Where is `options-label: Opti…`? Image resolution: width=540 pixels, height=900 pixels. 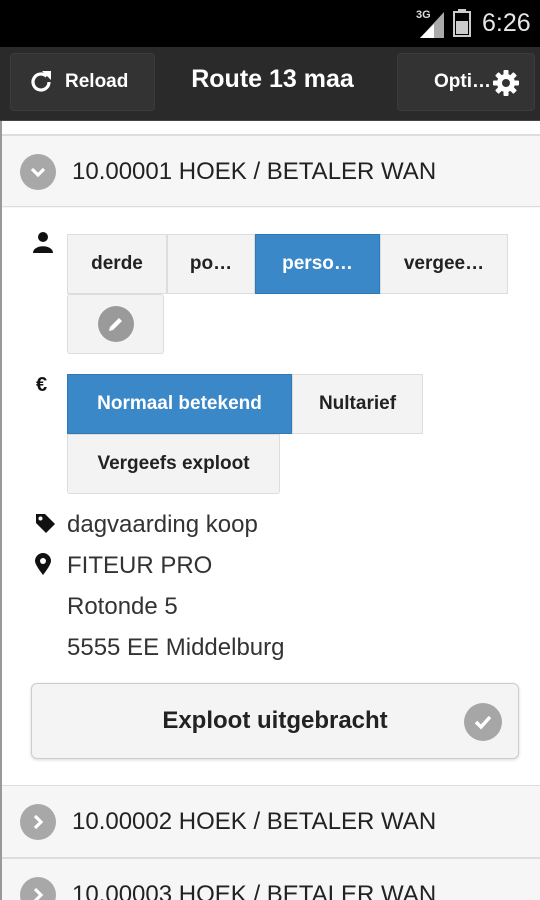
options-label: Opti… is located at coordinates (462, 81).